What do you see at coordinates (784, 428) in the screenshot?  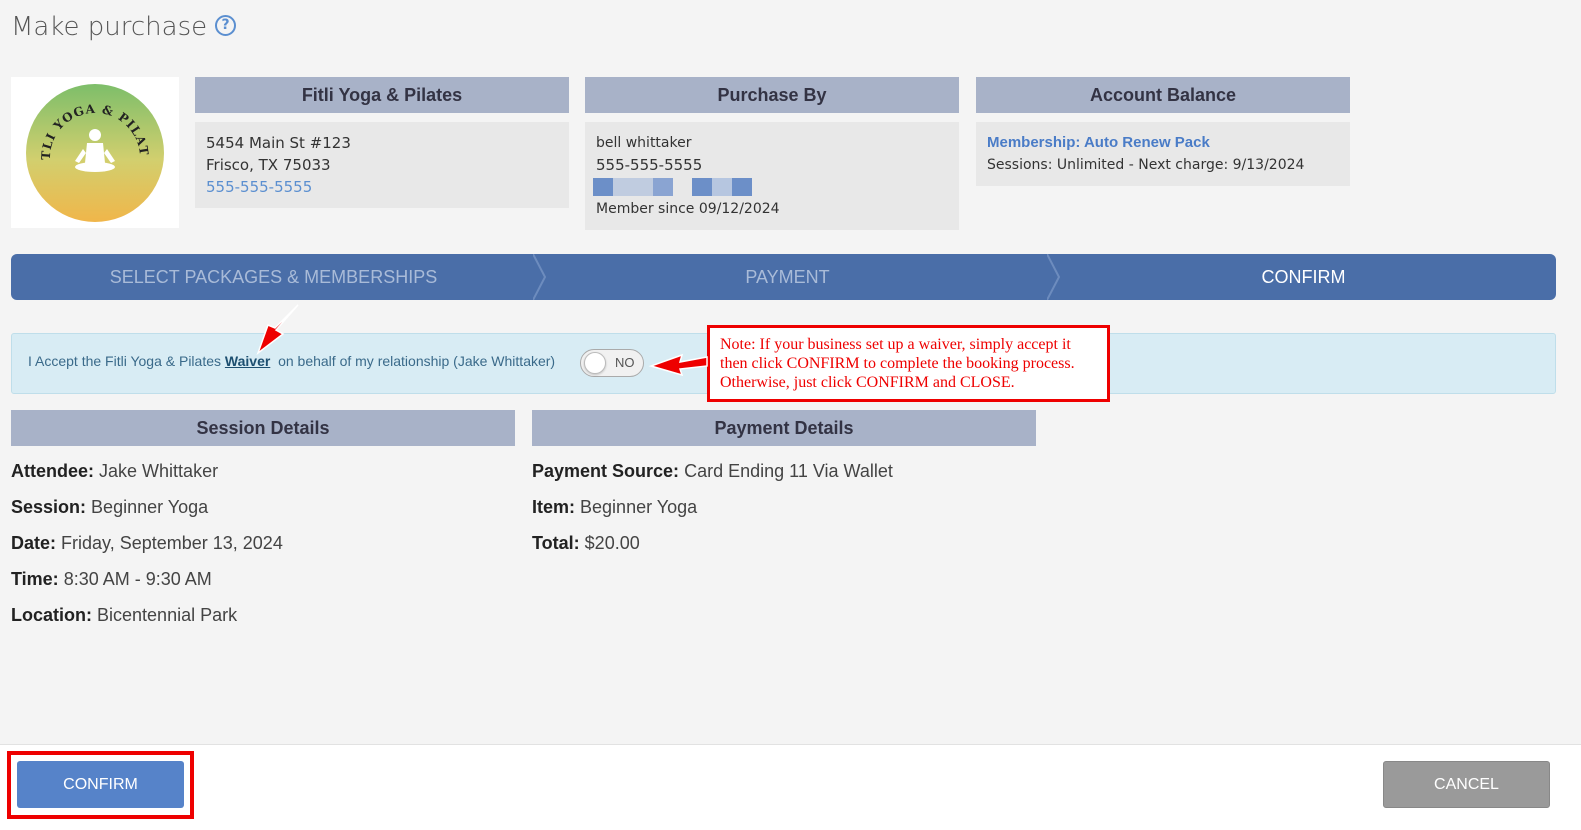 I see `payment-details-heading: Payment Details` at bounding box center [784, 428].